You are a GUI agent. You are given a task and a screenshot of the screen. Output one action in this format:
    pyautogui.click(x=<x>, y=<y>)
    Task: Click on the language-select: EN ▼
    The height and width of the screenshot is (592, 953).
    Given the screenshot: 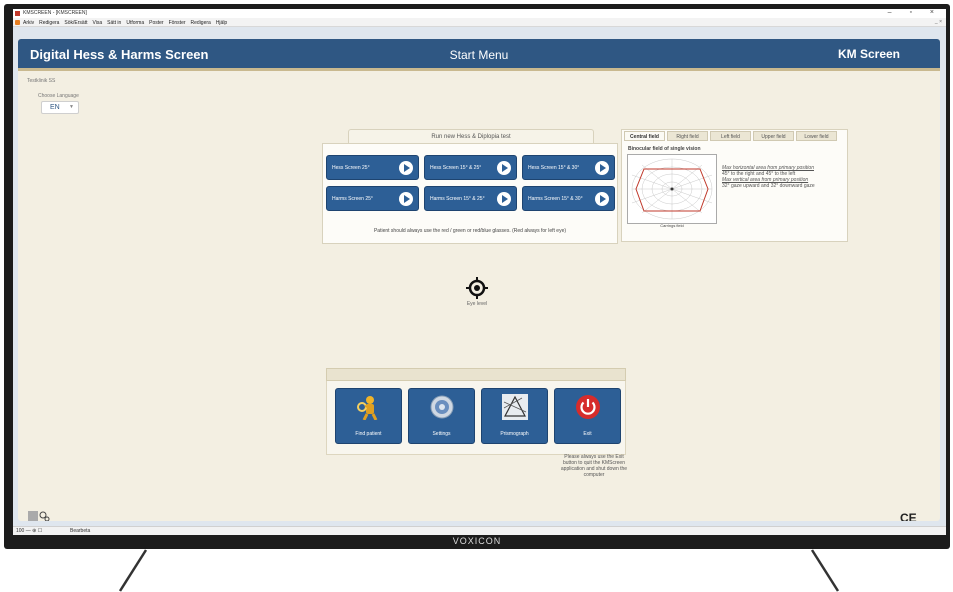 What is the action you would take?
    pyautogui.click(x=60, y=107)
    